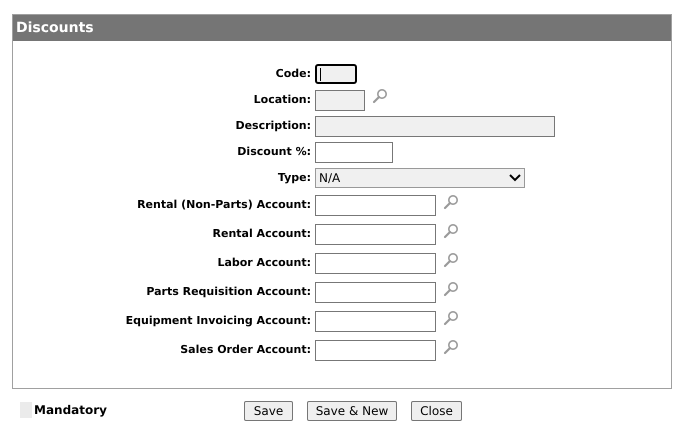  I want to click on field-label: Discount %:, so click(274, 152).